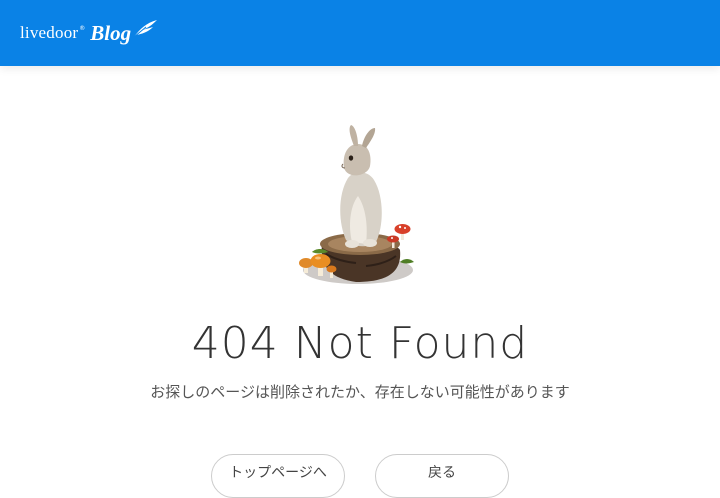  What do you see at coordinates (360, 33) in the screenshot?
I see `header-bar: livedoor ® Blog` at bounding box center [360, 33].